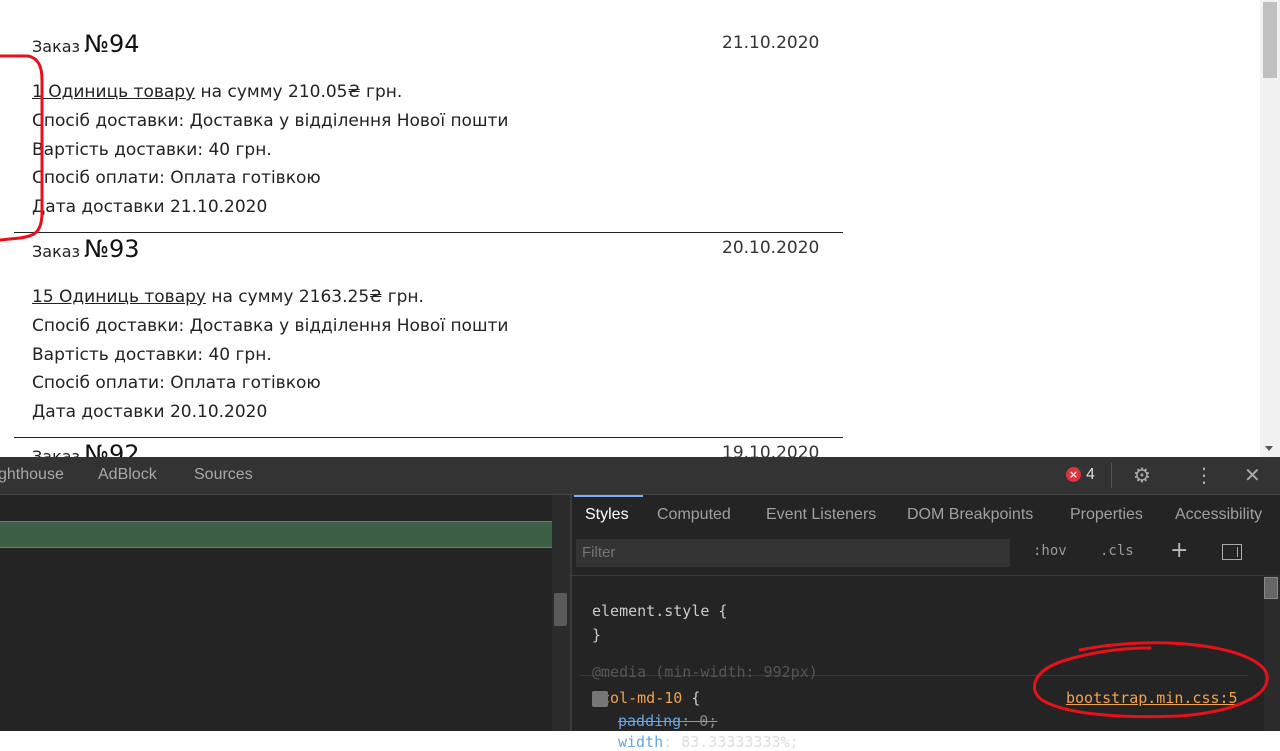 This screenshot has width=1280, height=751. Describe the element at coordinates (276, 613) in the screenshot. I see `elements-tree` at that location.